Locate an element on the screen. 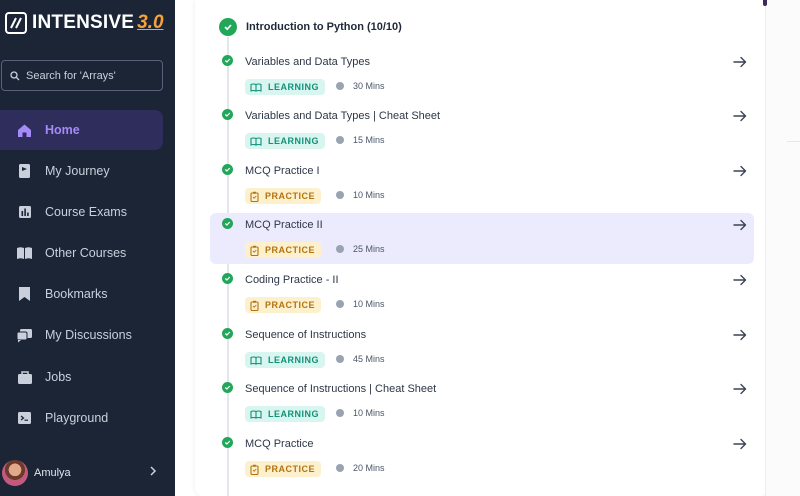  sidebar-item-label: Other Courses is located at coordinates (86, 253).